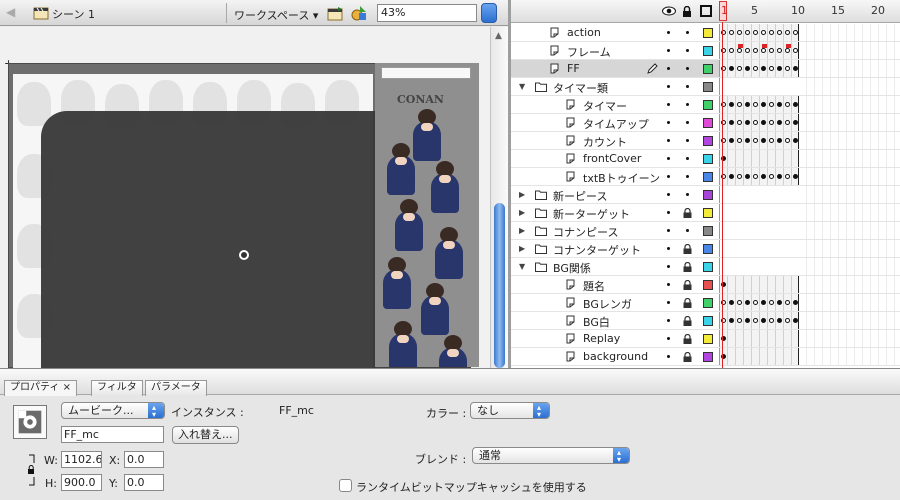  Describe the element at coordinates (705, 339) in the screenshot. I see `layer-row: Replay` at that location.